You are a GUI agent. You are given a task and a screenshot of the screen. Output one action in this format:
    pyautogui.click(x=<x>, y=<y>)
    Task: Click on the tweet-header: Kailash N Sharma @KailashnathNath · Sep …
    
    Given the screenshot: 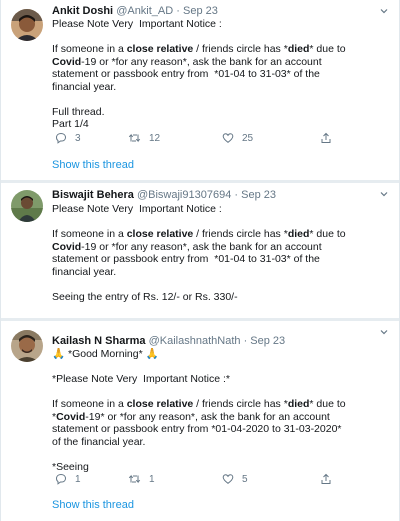 What is the action you would take?
    pyautogui.click(x=212, y=341)
    